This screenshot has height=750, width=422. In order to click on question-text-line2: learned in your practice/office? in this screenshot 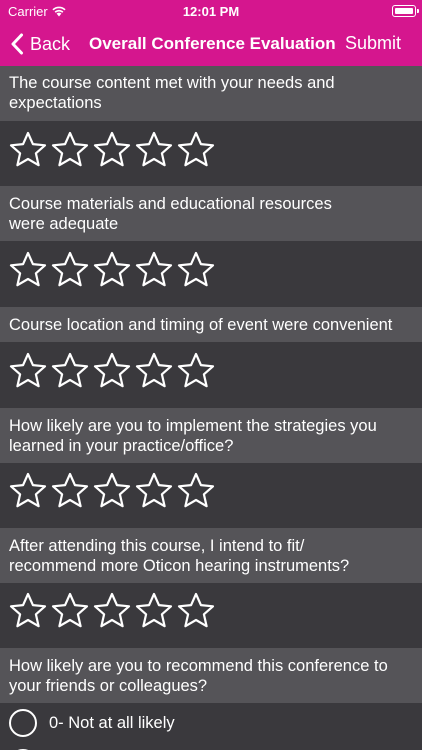, I will do `click(121, 446)`.